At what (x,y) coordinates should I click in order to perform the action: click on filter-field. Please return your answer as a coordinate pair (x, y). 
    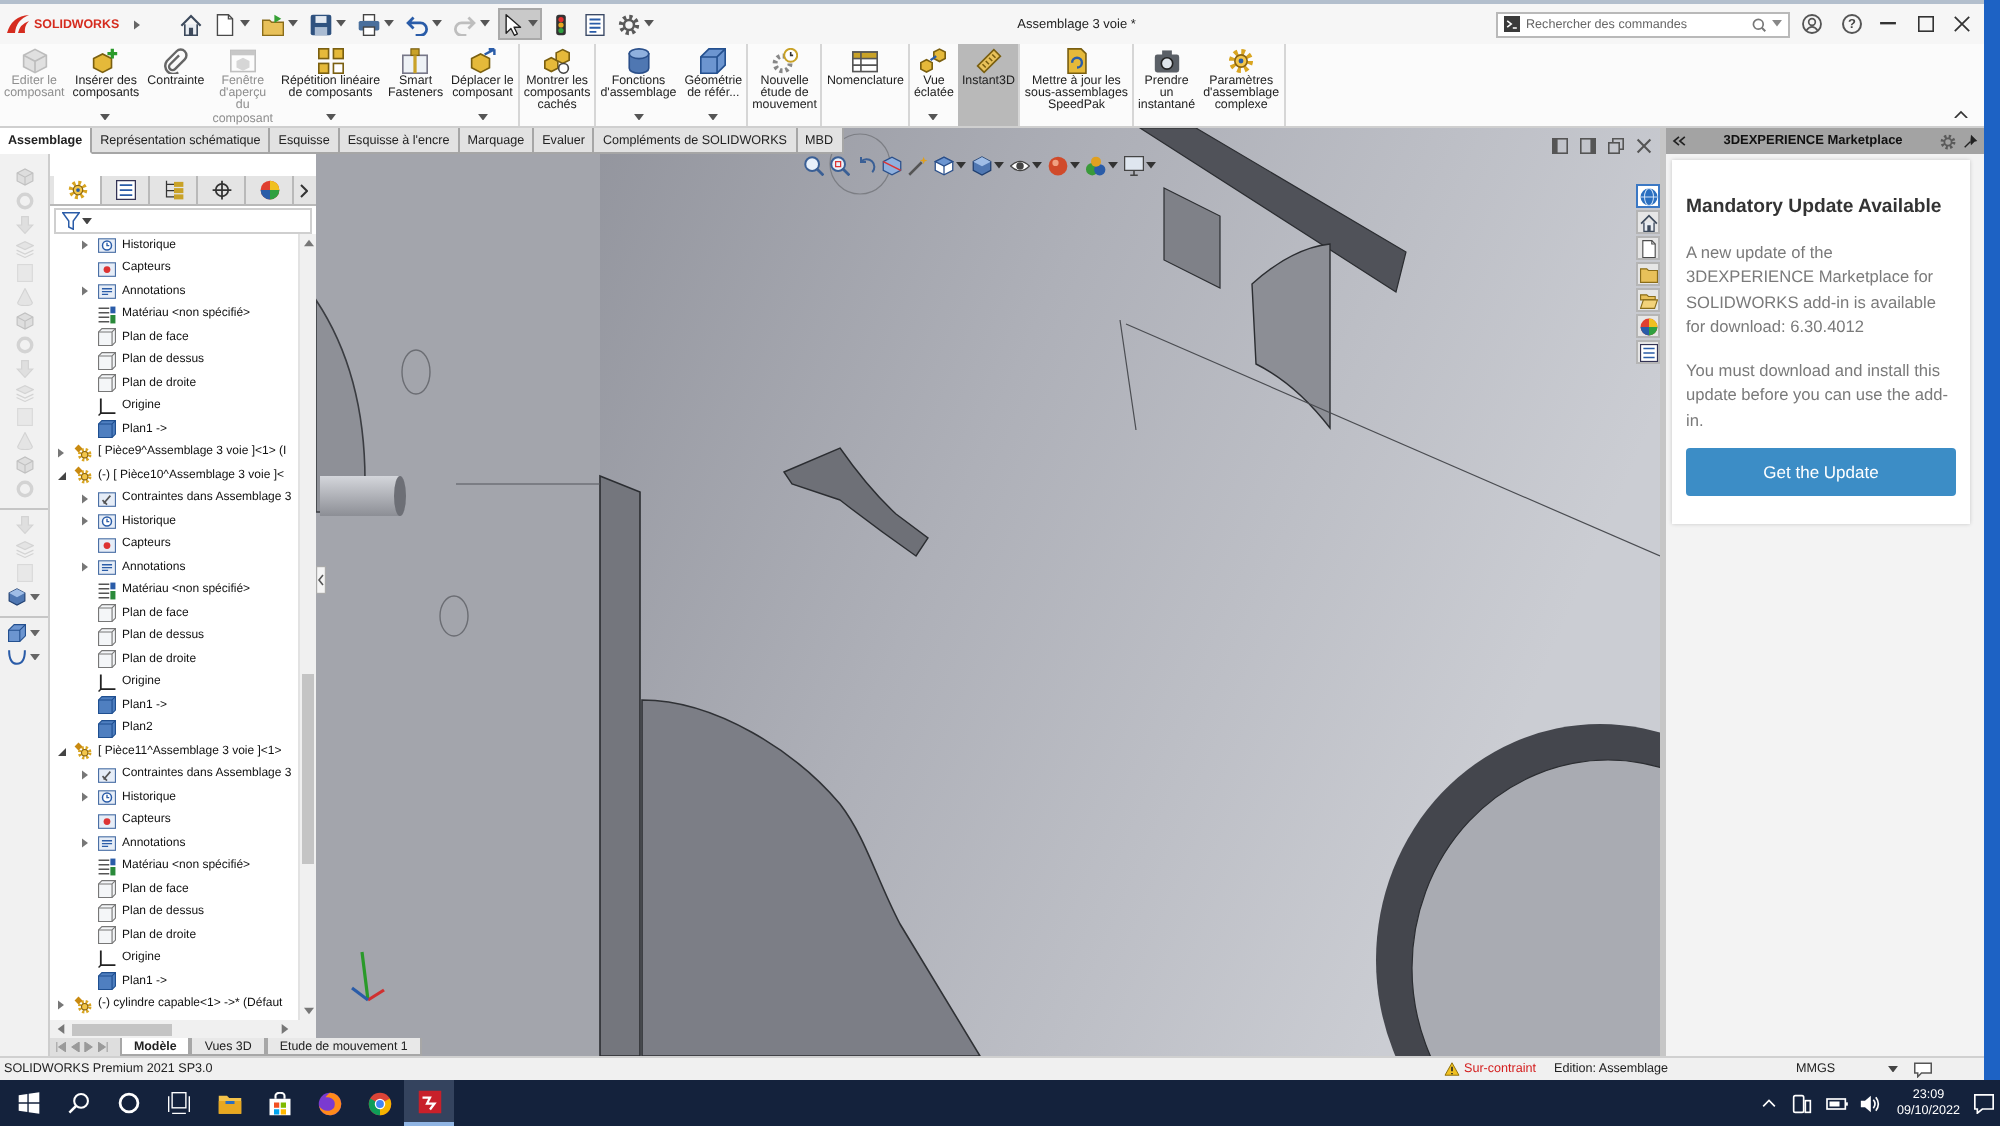
    Looking at the image, I should click on (183, 221).